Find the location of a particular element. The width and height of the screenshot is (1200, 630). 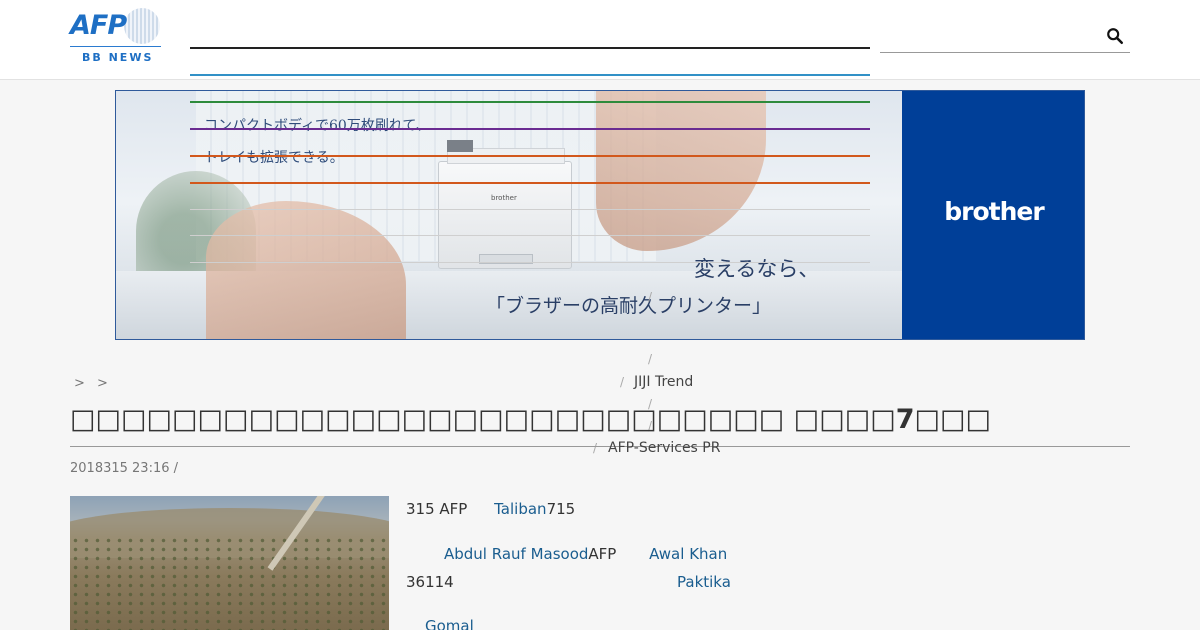

ad-printer-brand: brother is located at coordinates (504, 198).